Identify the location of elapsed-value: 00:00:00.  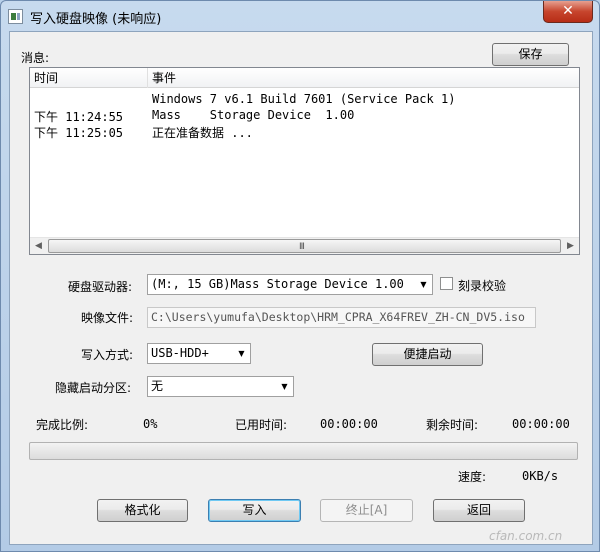
(349, 424).